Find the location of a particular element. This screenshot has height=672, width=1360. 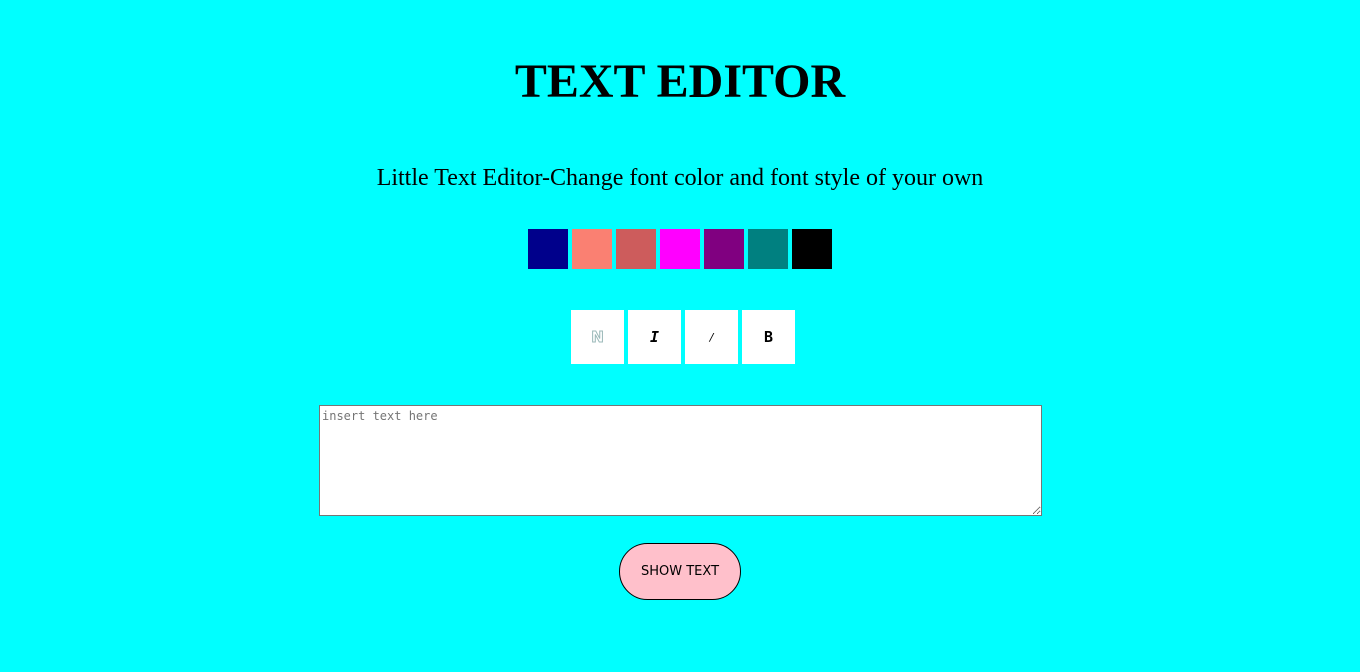

color-swatch-salmon is located at coordinates (592, 249).